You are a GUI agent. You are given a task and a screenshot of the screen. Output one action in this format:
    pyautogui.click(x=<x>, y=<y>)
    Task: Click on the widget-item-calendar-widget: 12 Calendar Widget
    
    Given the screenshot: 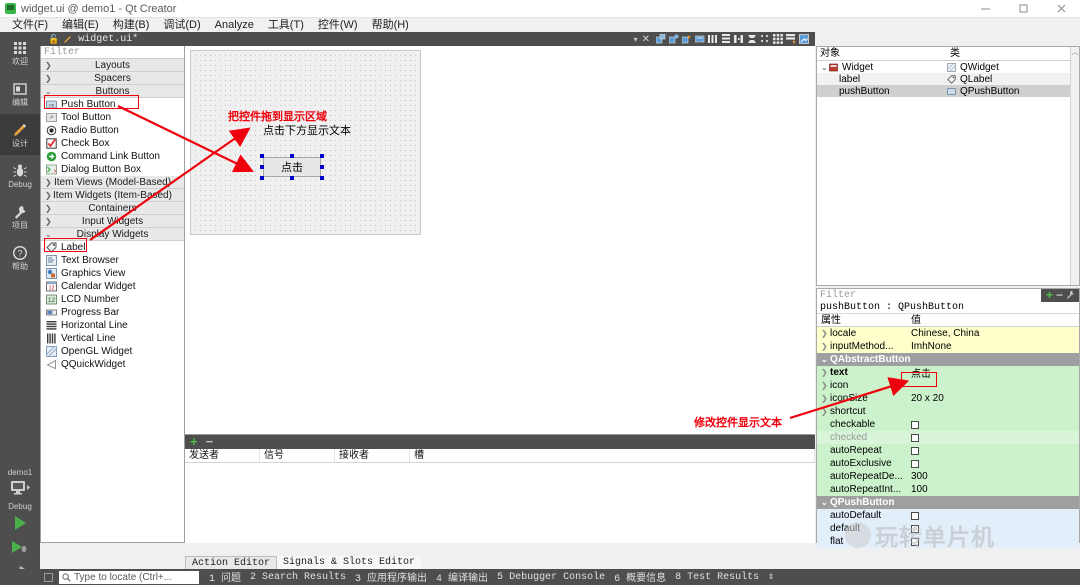 What is the action you would take?
    pyautogui.click(x=112, y=286)
    